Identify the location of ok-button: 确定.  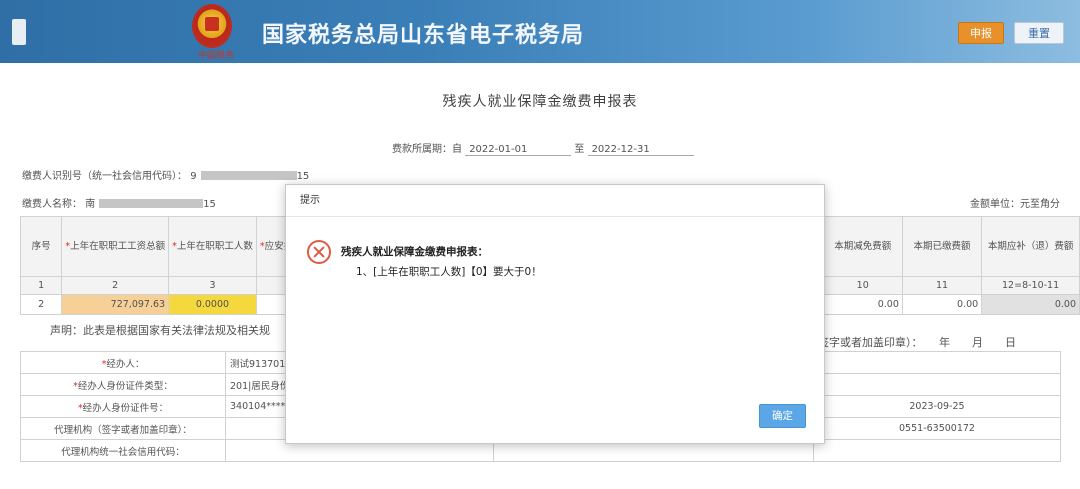
(782, 416).